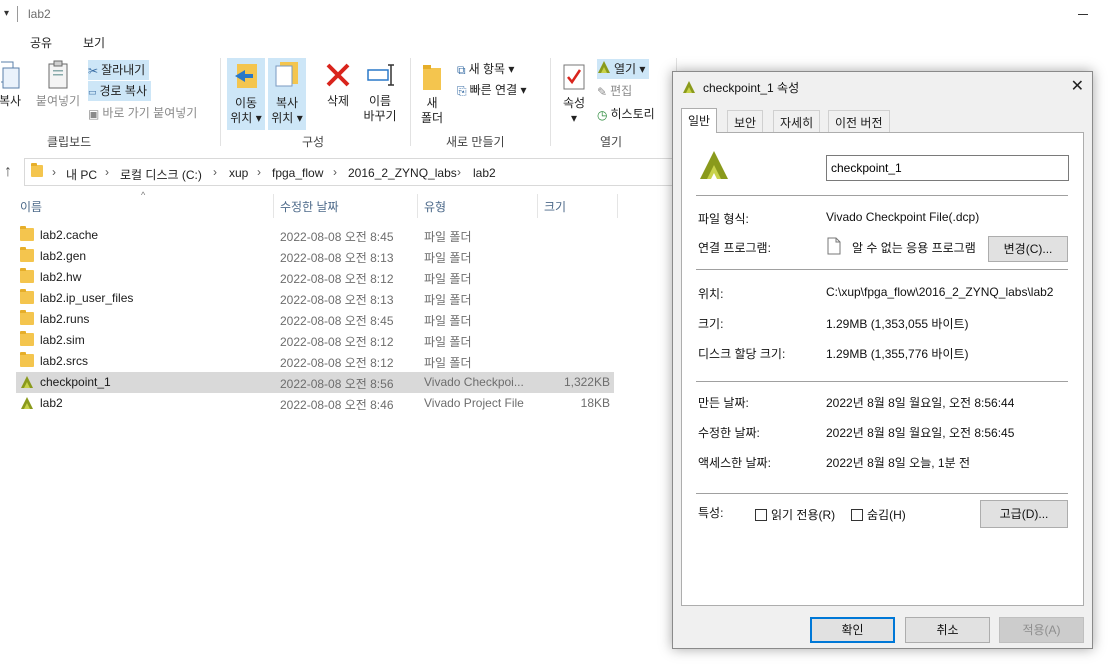  What do you see at coordinates (297, 173) in the screenshot?
I see `breadcrumb-fpga-flow: fpga_flow` at bounding box center [297, 173].